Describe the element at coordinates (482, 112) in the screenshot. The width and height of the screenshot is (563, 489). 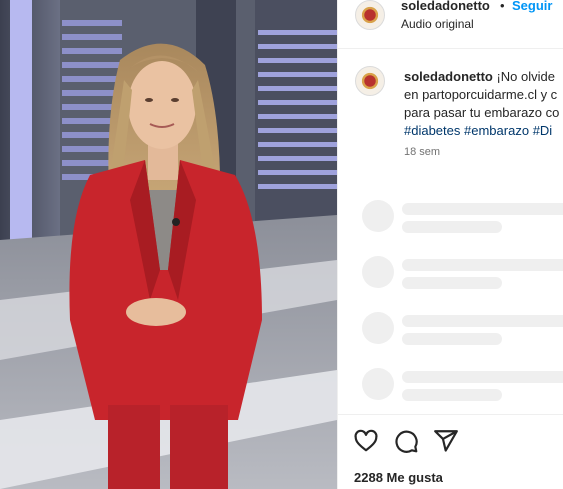
I see `caption-line-3: para pasar tu embarazo co` at that location.